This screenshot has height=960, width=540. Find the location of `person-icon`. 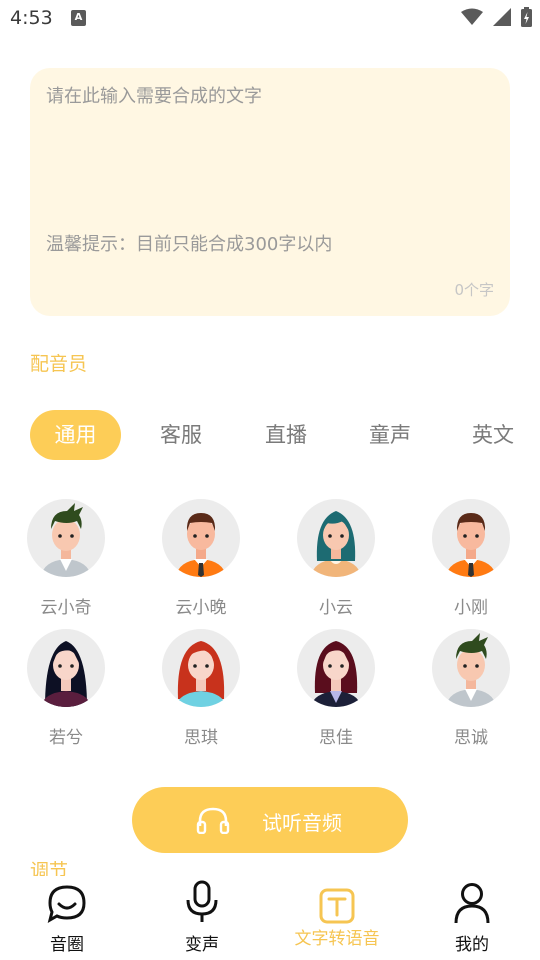

person-icon is located at coordinates (472, 903).